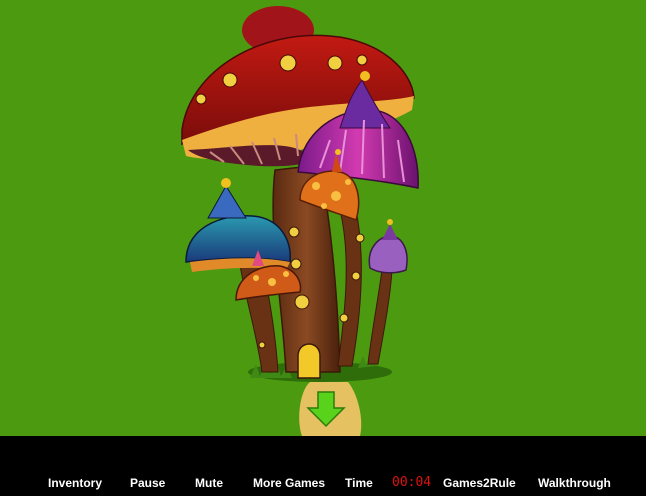 The height and width of the screenshot is (496, 646). I want to click on pause-button: Pause, so click(147, 483).